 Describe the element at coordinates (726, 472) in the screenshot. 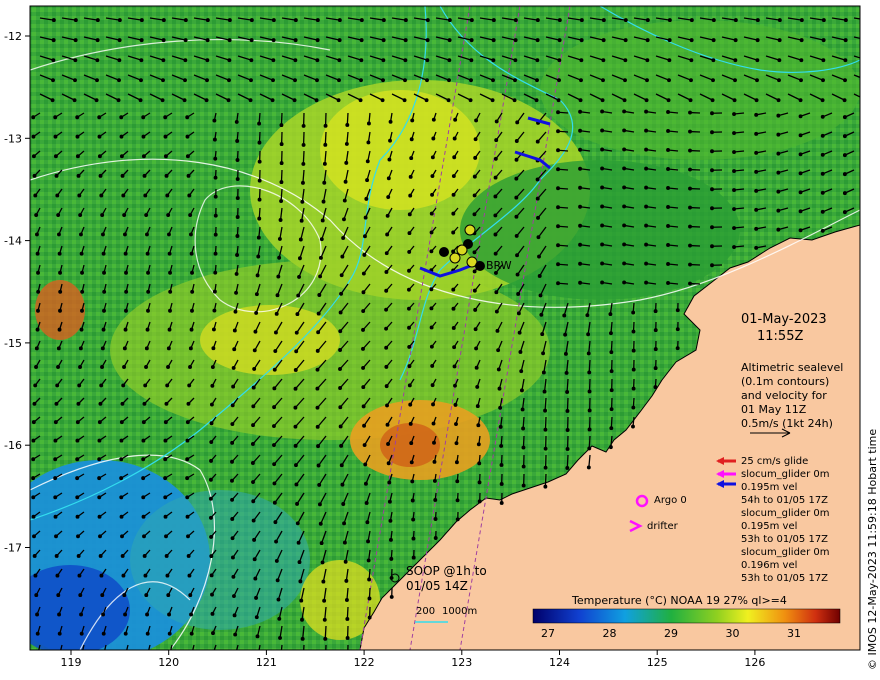

I see `legend-glider-arrows` at that location.